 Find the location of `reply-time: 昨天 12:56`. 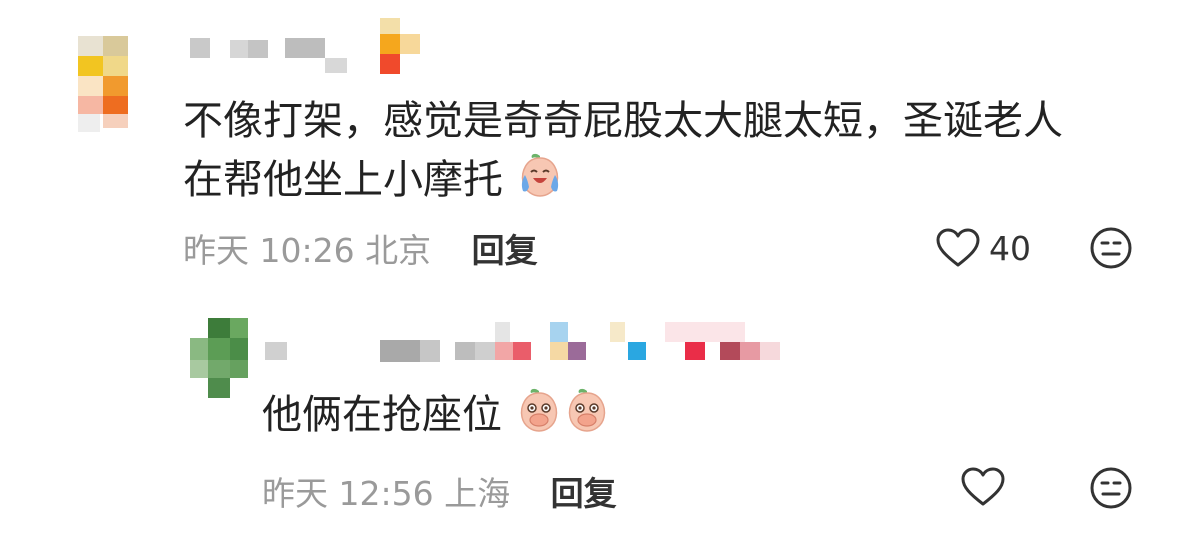

reply-time: 昨天 12:56 is located at coordinates (348, 493).